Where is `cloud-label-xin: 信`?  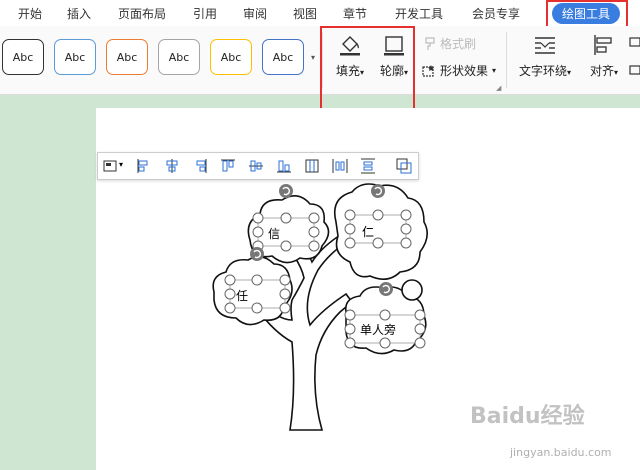 cloud-label-xin: 信 is located at coordinates (274, 233).